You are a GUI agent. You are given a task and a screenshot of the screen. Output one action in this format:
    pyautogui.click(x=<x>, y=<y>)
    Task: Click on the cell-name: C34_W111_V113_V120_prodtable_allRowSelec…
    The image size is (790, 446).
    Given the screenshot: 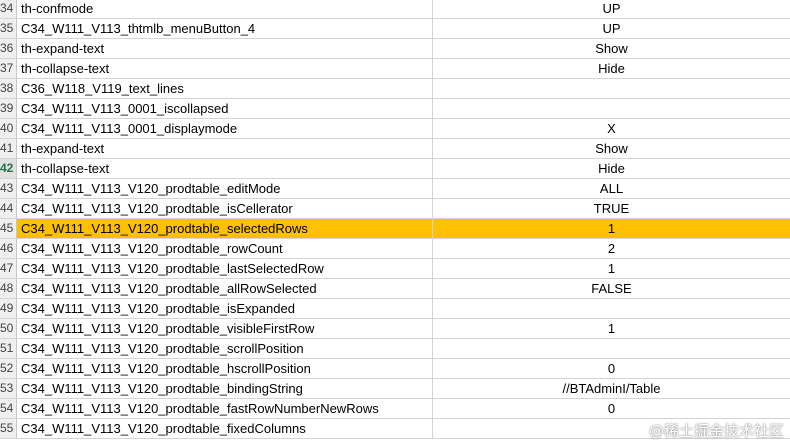 What is the action you would take?
    pyautogui.click(x=225, y=288)
    